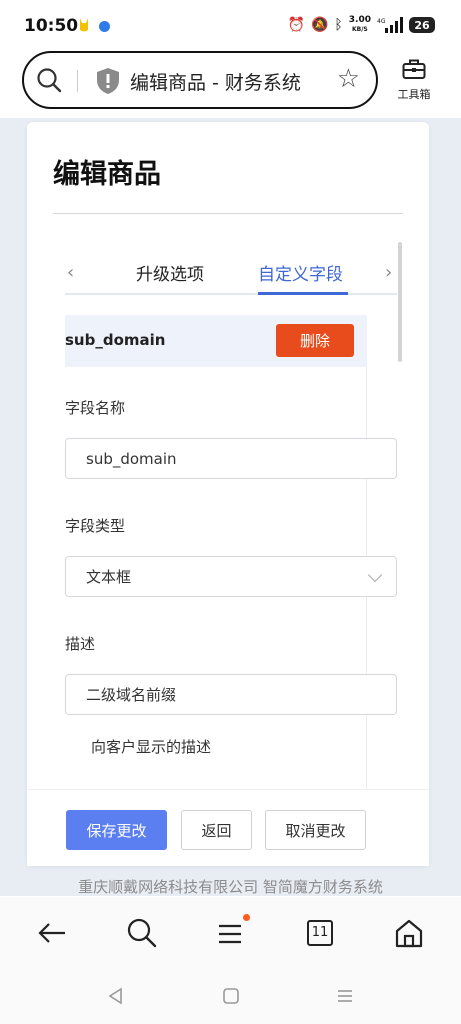  Describe the element at coordinates (390, 25) in the screenshot. I see `signal-icon: 4G` at that location.